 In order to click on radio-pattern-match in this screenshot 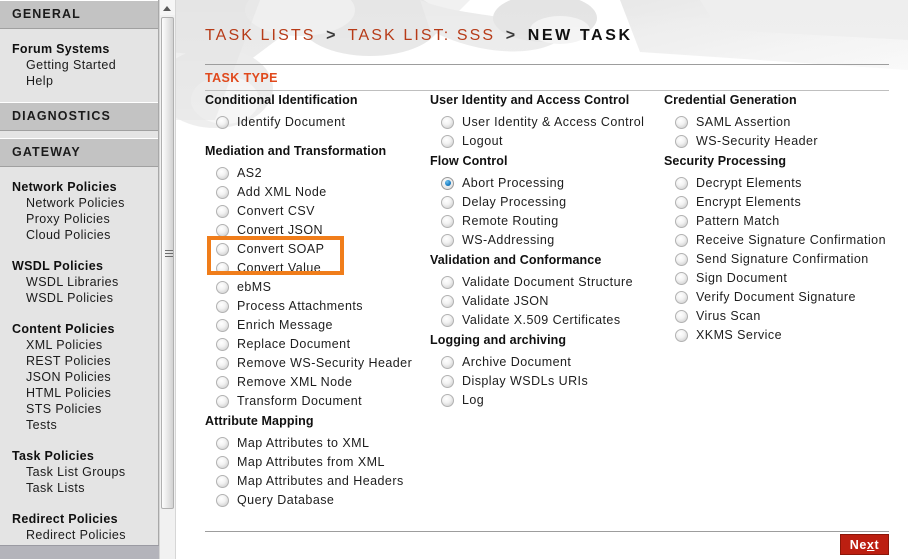, I will do `click(681, 221)`.